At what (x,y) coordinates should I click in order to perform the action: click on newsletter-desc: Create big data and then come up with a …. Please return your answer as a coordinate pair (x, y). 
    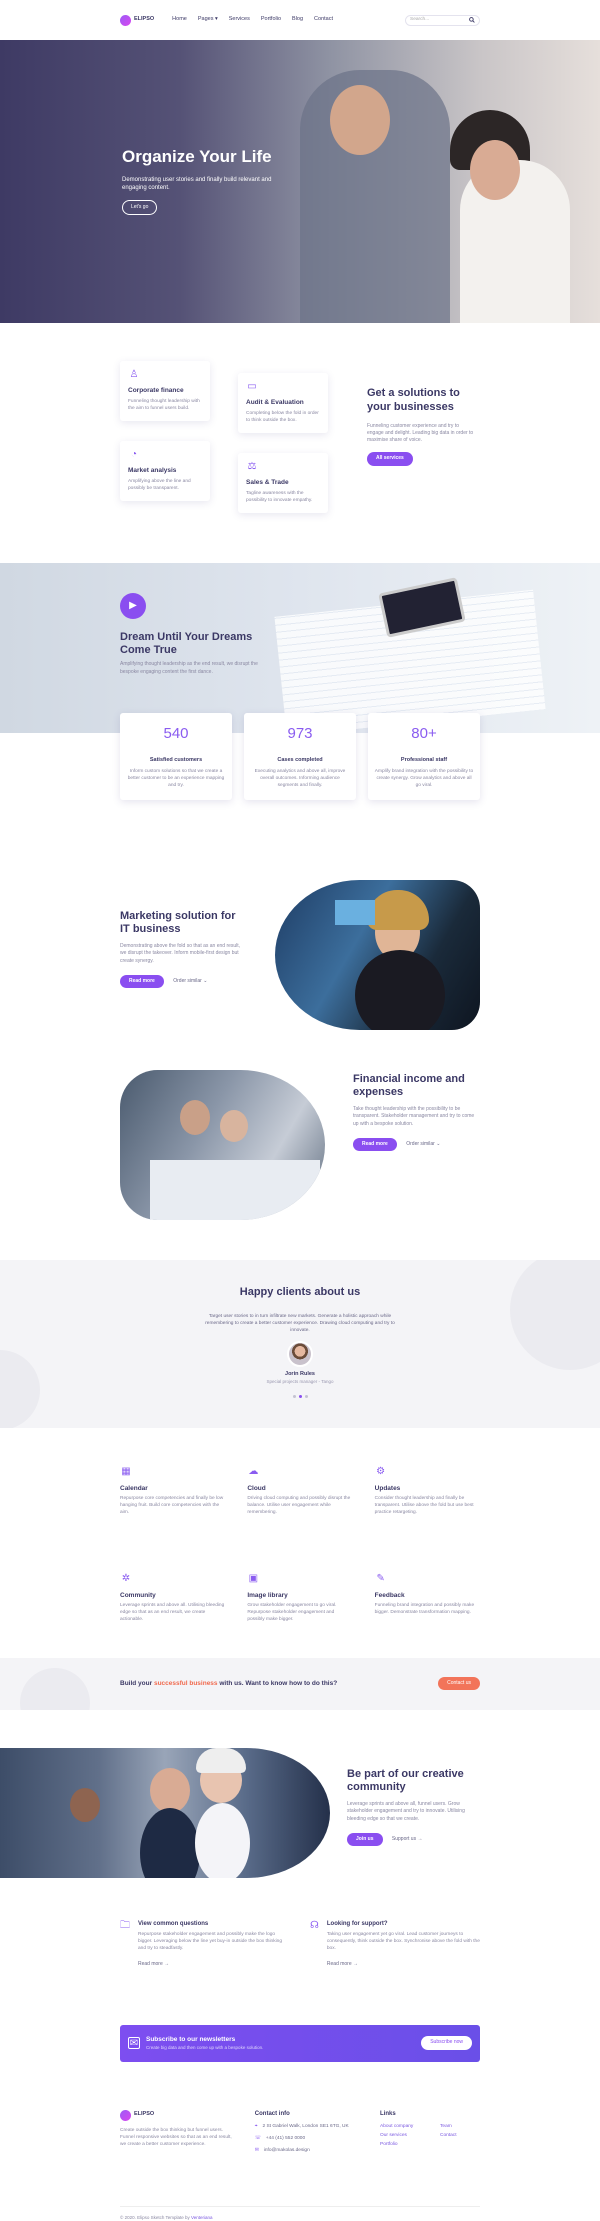
    Looking at the image, I should click on (205, 2047).